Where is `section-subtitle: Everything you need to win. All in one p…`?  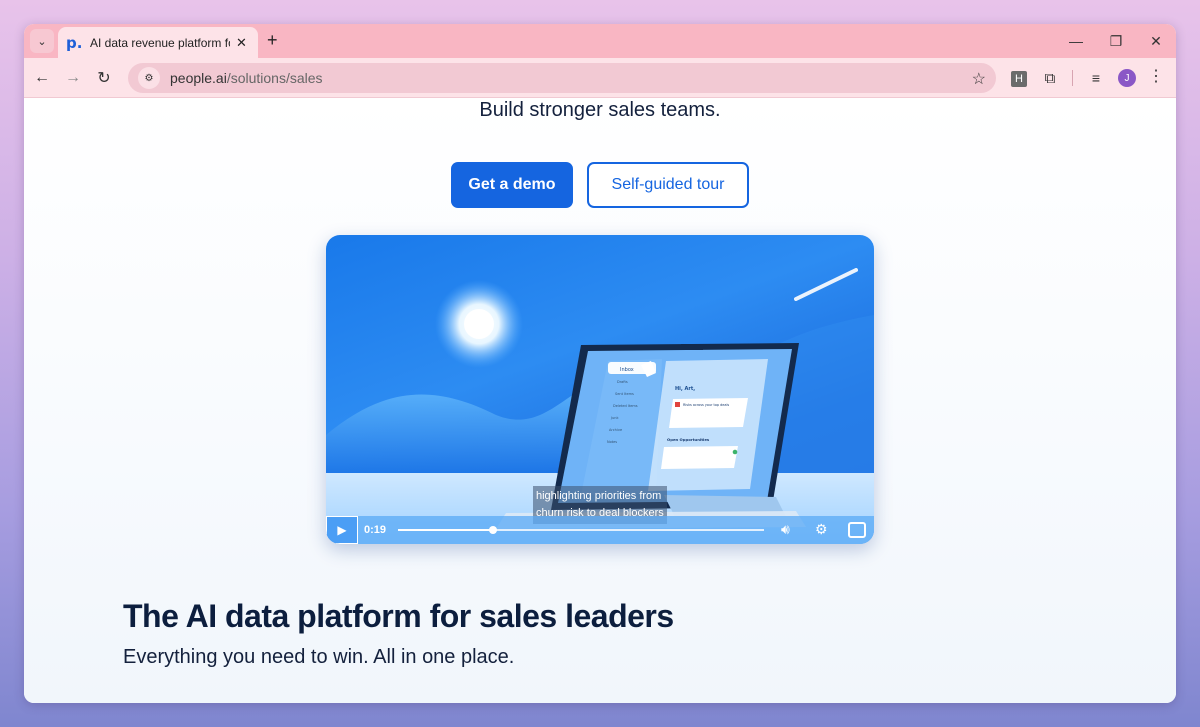
section-subtitle: Everything you need to win. All in one p… is located at coordinates (319, 657).